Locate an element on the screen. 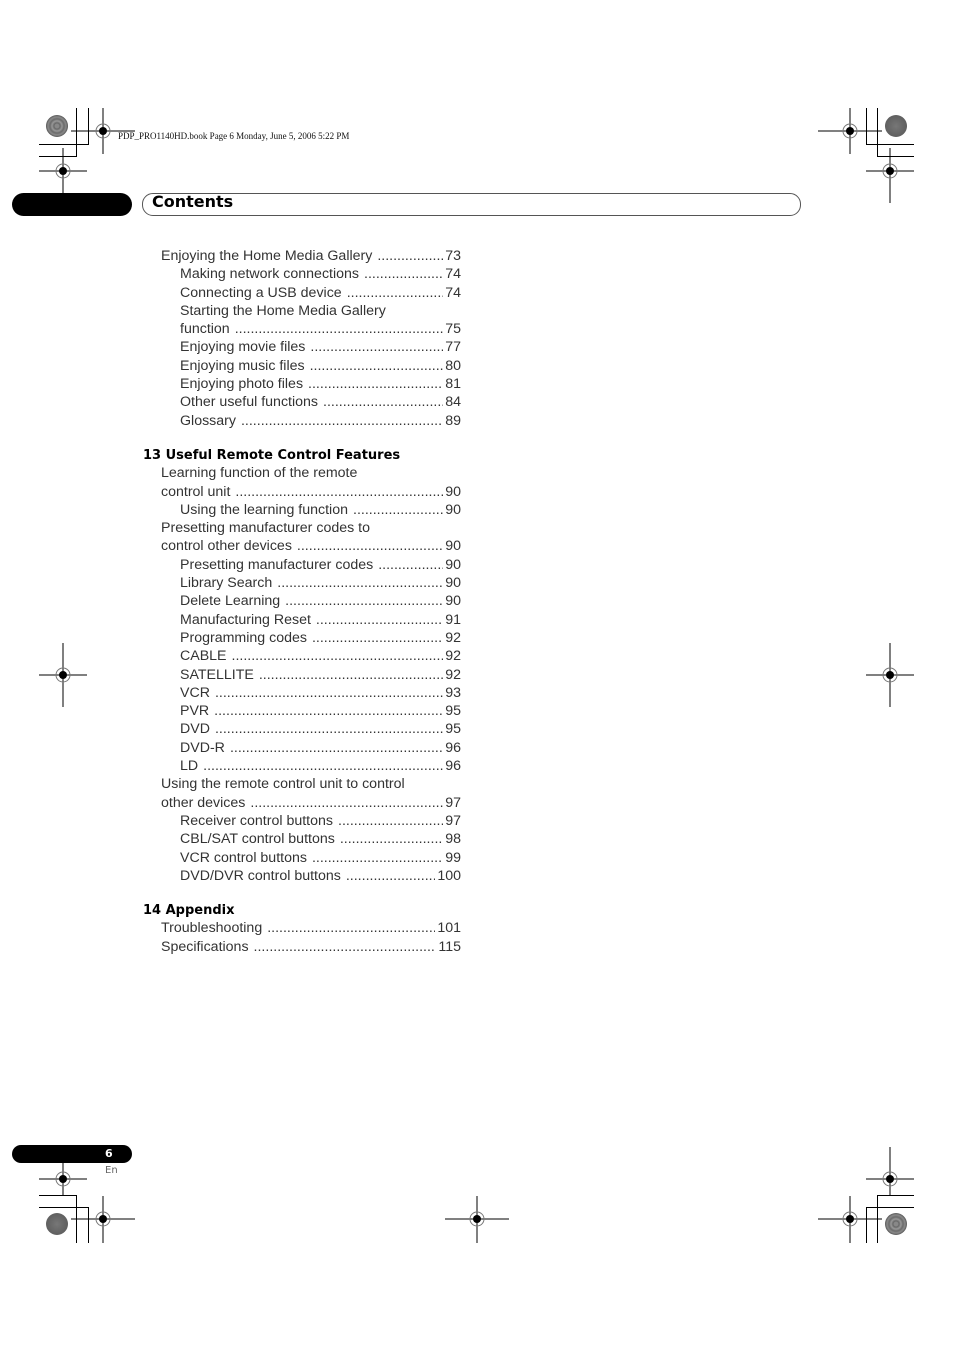 This screenshot has width=954, height=1351. toc-entry-label: Enjoying the Home Media Gallery is located at coordinates (267, 256).